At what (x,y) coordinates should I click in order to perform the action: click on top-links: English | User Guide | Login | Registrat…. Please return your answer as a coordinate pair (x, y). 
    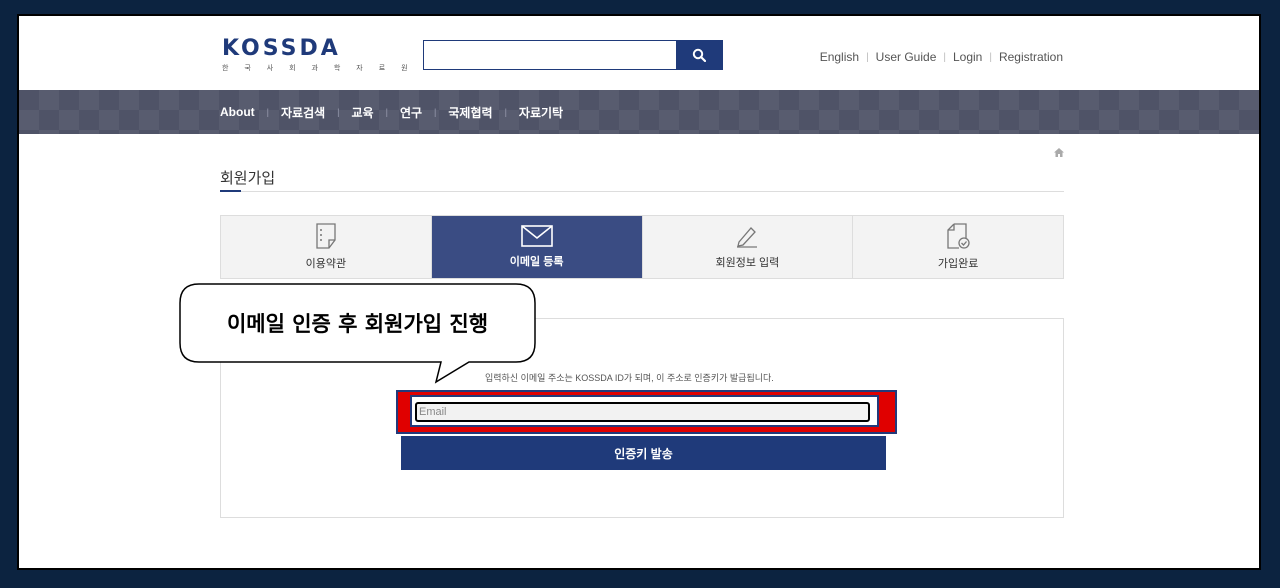
    Looking at the image, I should click on (941, 57).